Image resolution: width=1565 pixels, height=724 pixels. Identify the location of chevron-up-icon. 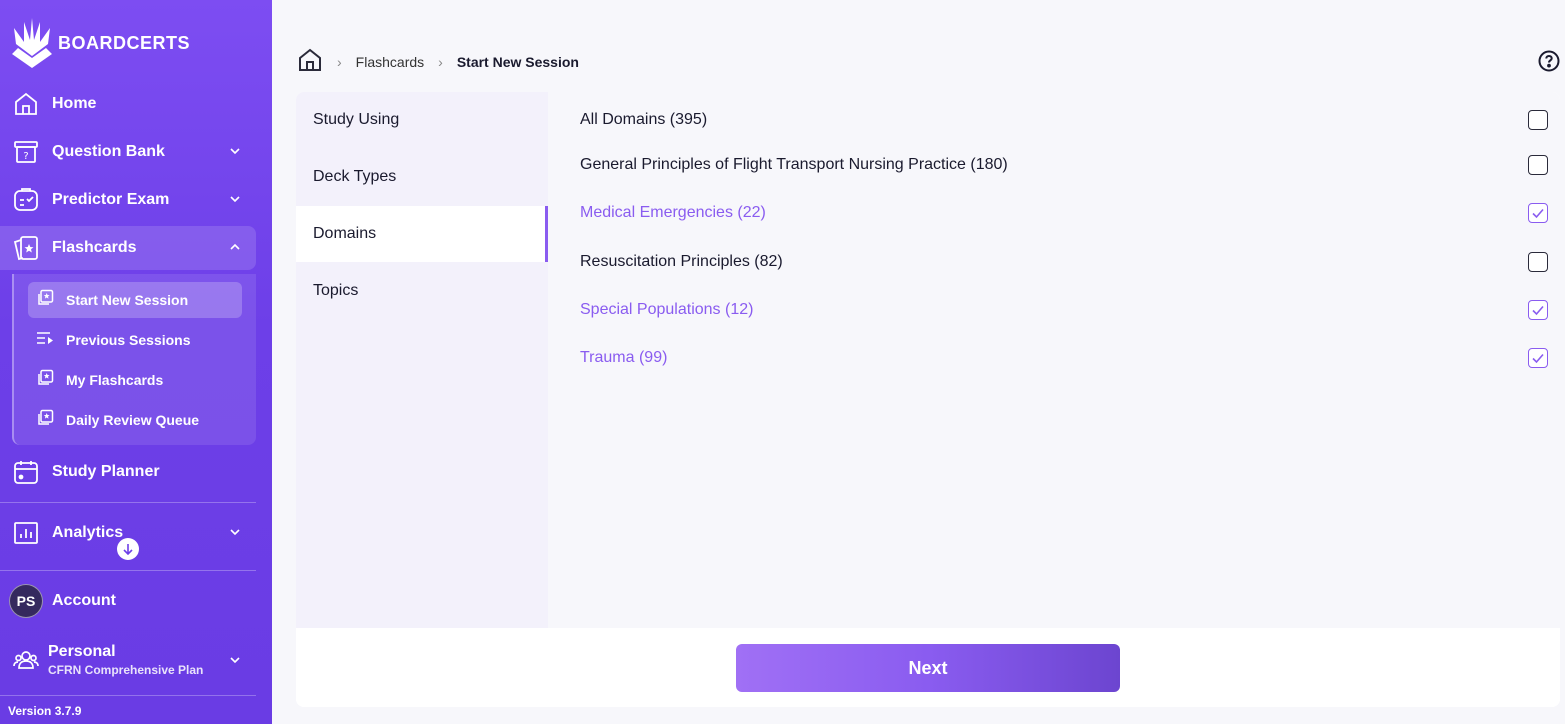
(235, 249).